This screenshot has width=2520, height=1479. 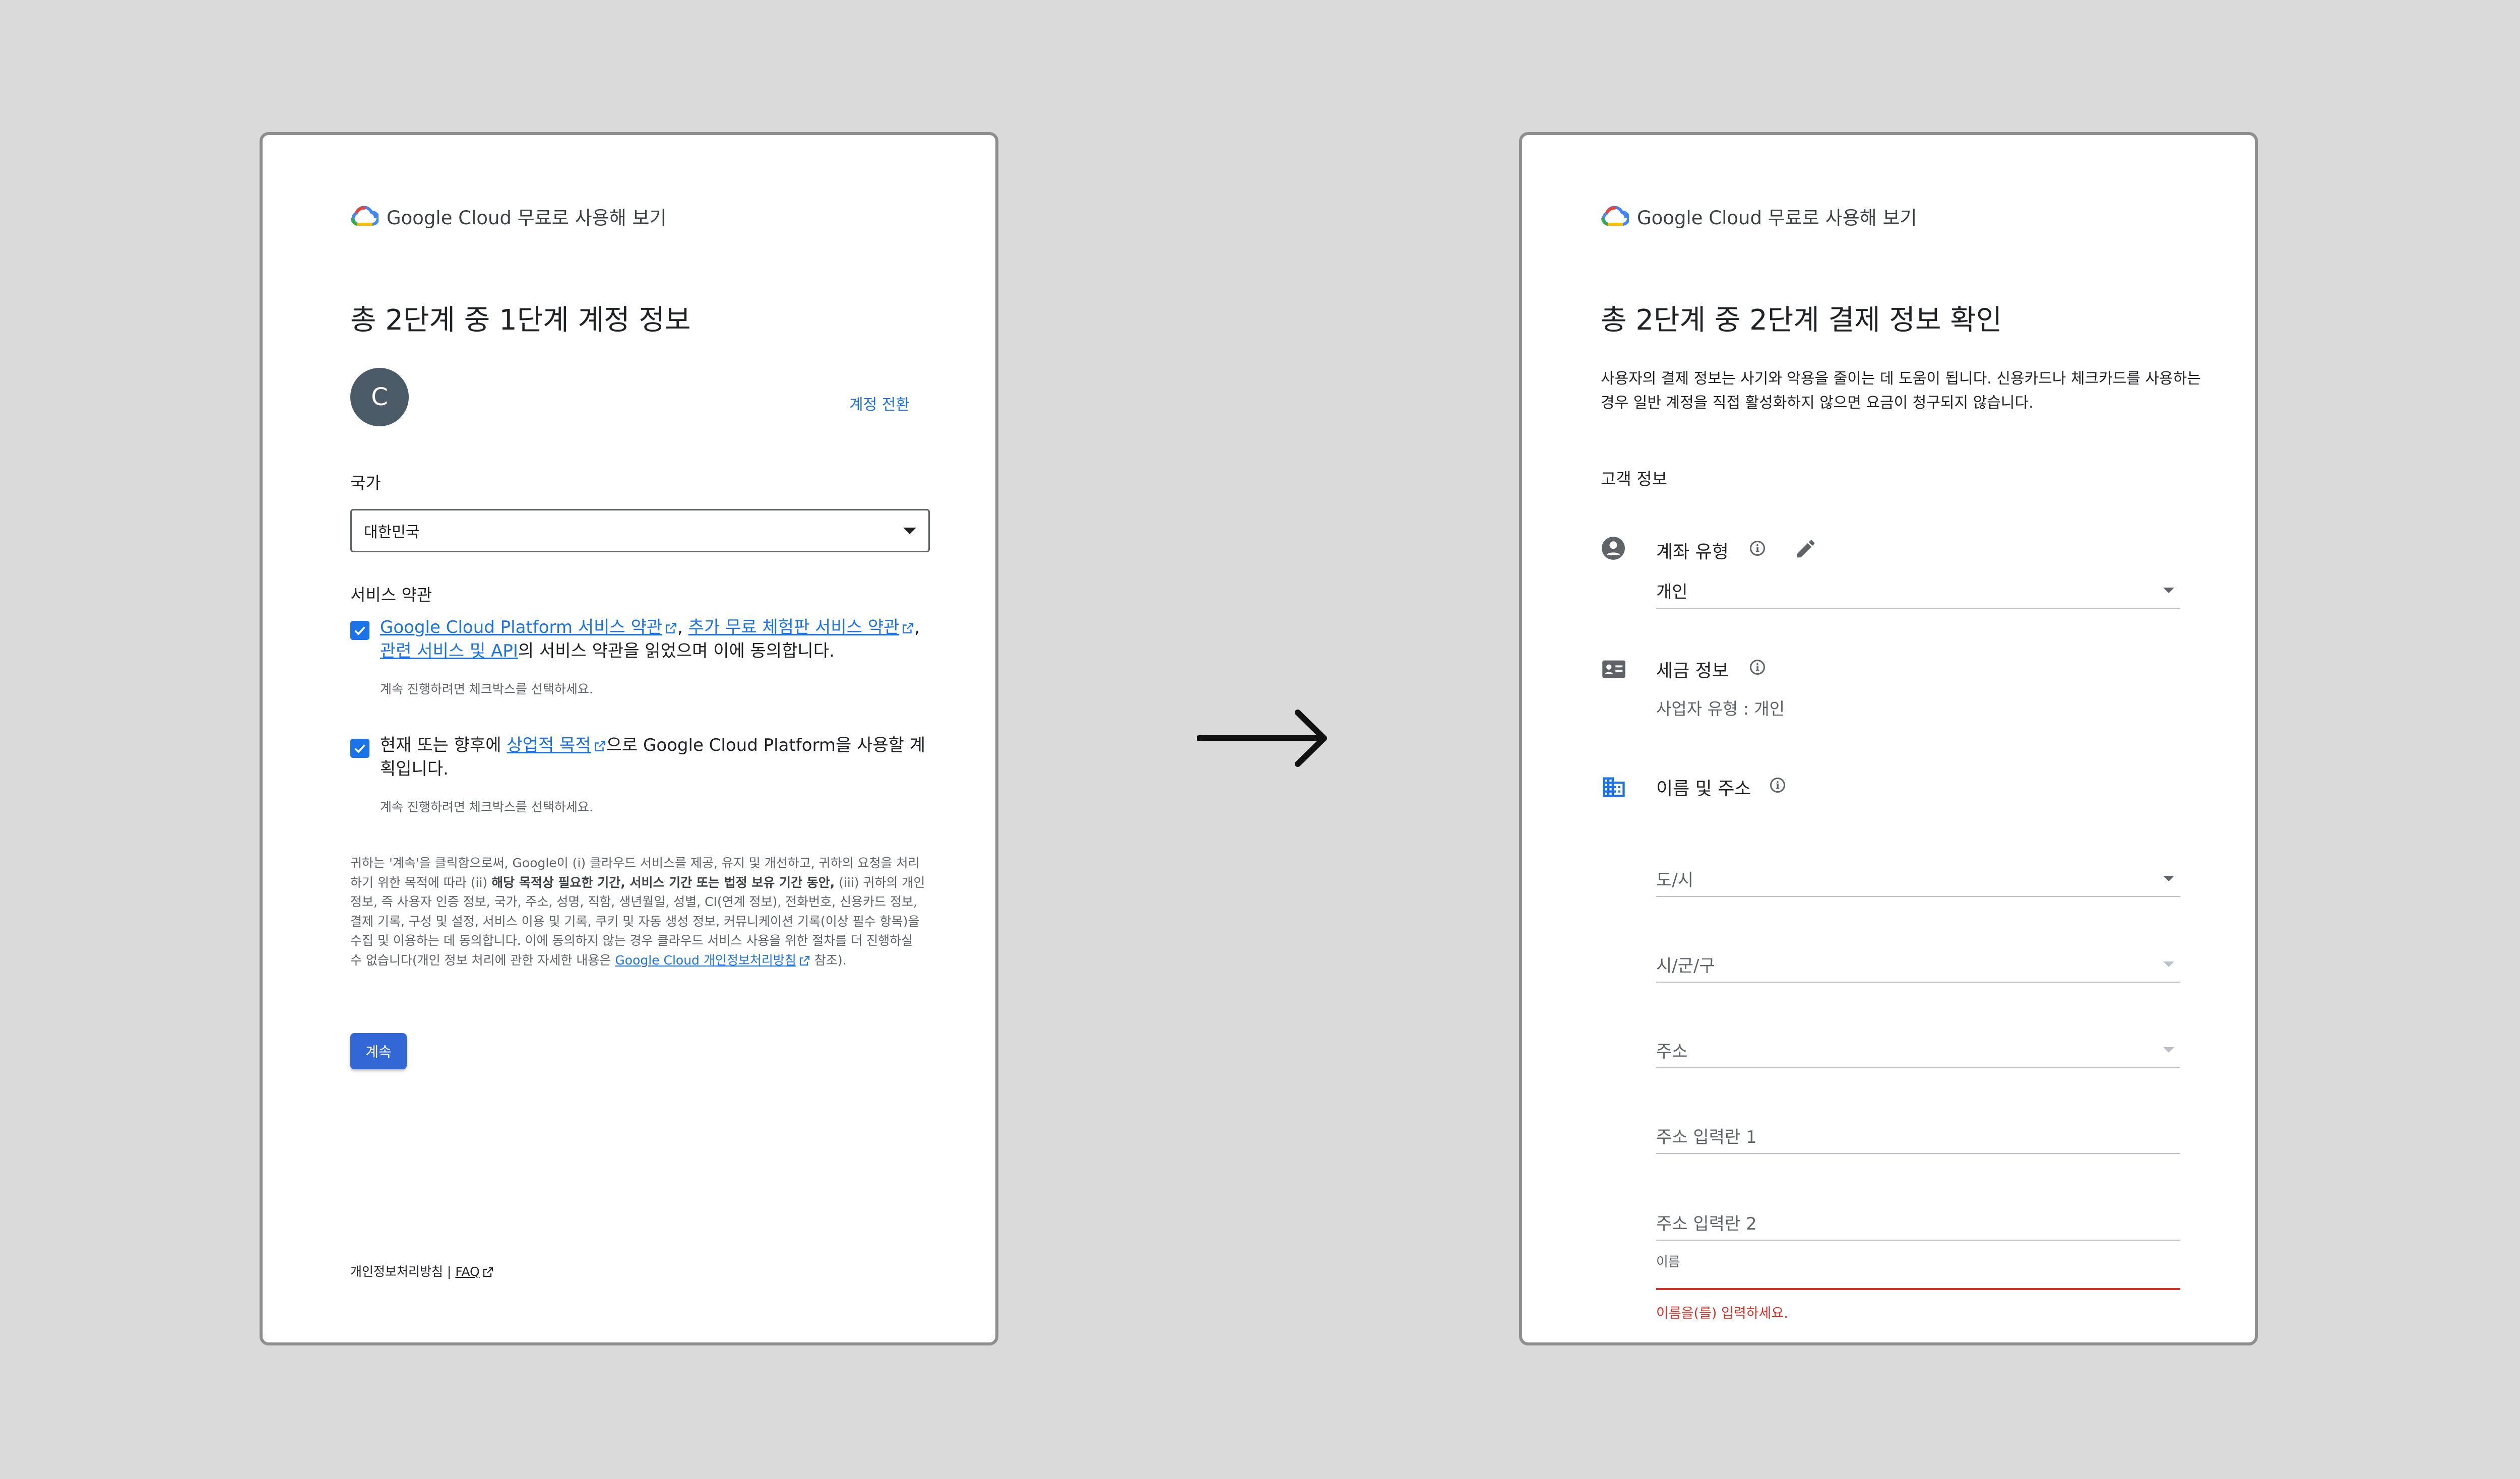 What do you see at coordinates (487, 689) in the screenshot?
I see `terms-agree-hint: 계속 진행하려면 체크박스를 선택하세요.` at bounding box center [487, 689].